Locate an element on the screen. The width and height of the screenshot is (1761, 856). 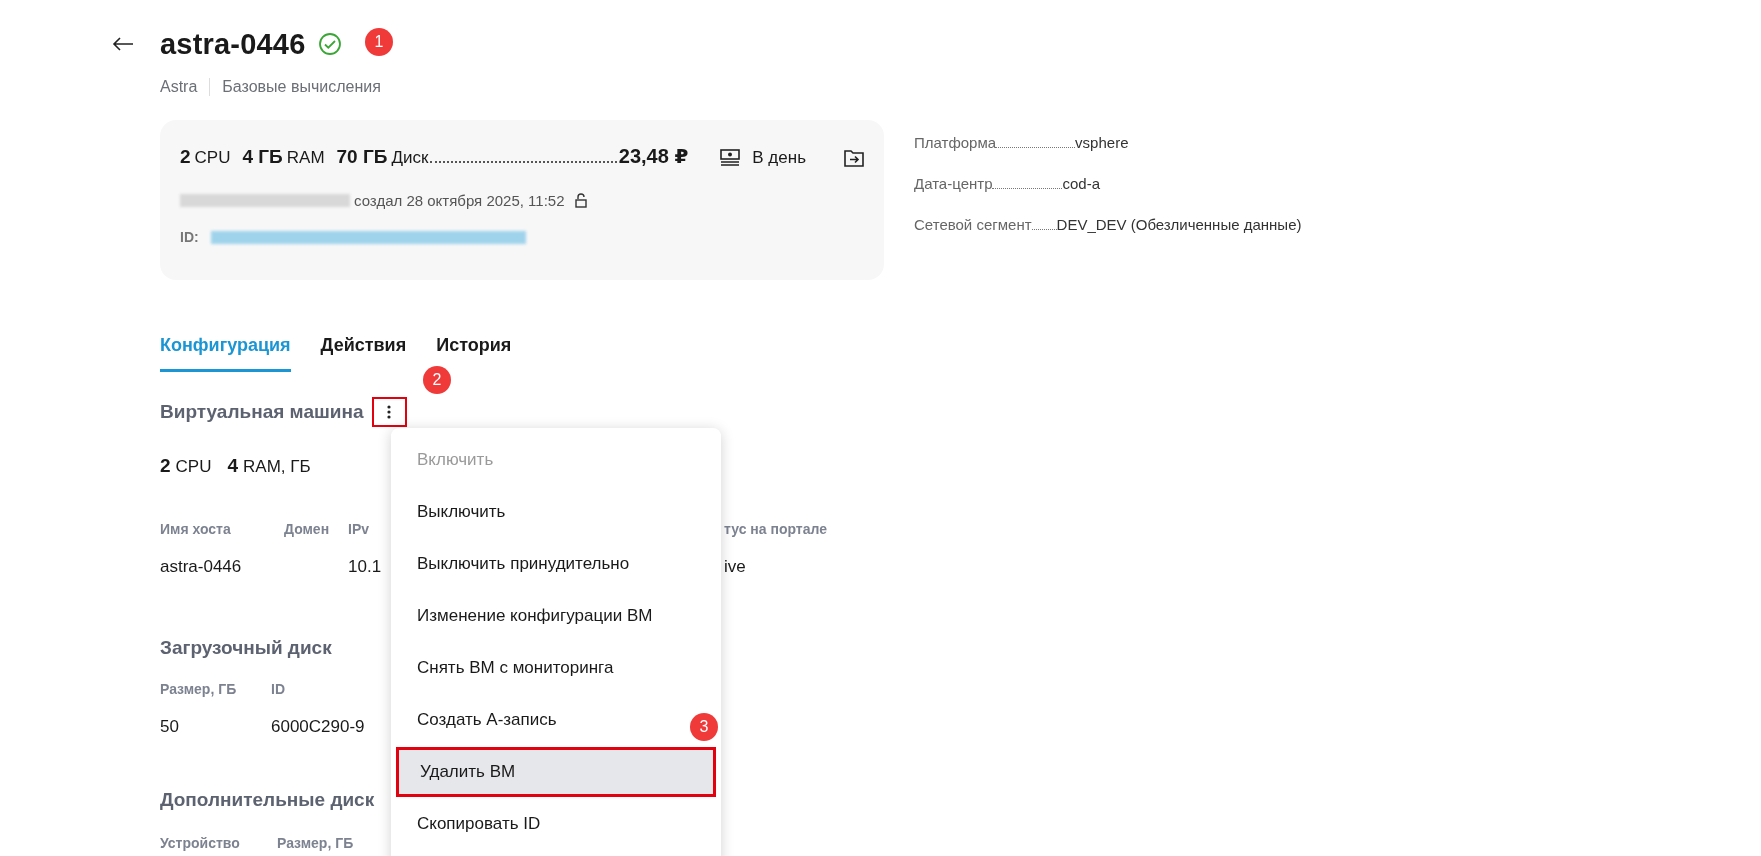
breadcrumb: Базовые вычисления is located at coordinates (301, 87).